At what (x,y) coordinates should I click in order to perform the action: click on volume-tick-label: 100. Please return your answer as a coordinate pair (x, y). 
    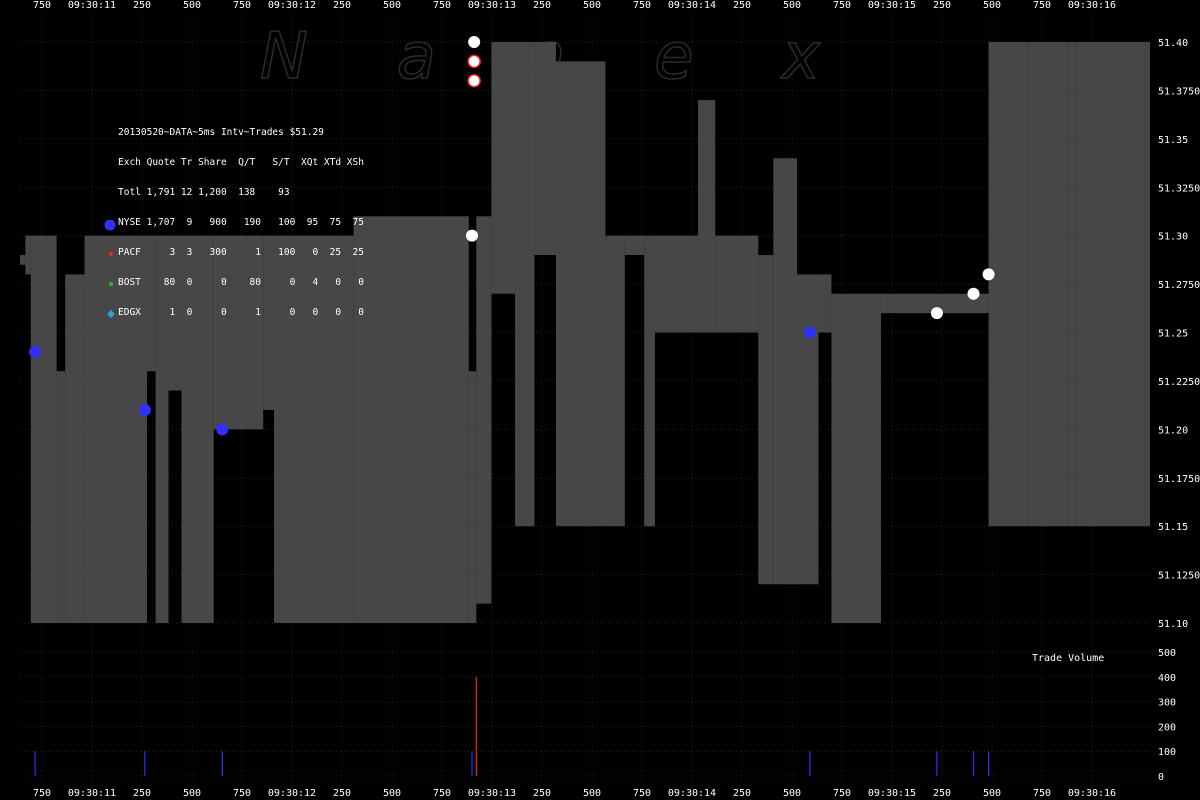
    Looking at the image, I should click on (1167, 752).